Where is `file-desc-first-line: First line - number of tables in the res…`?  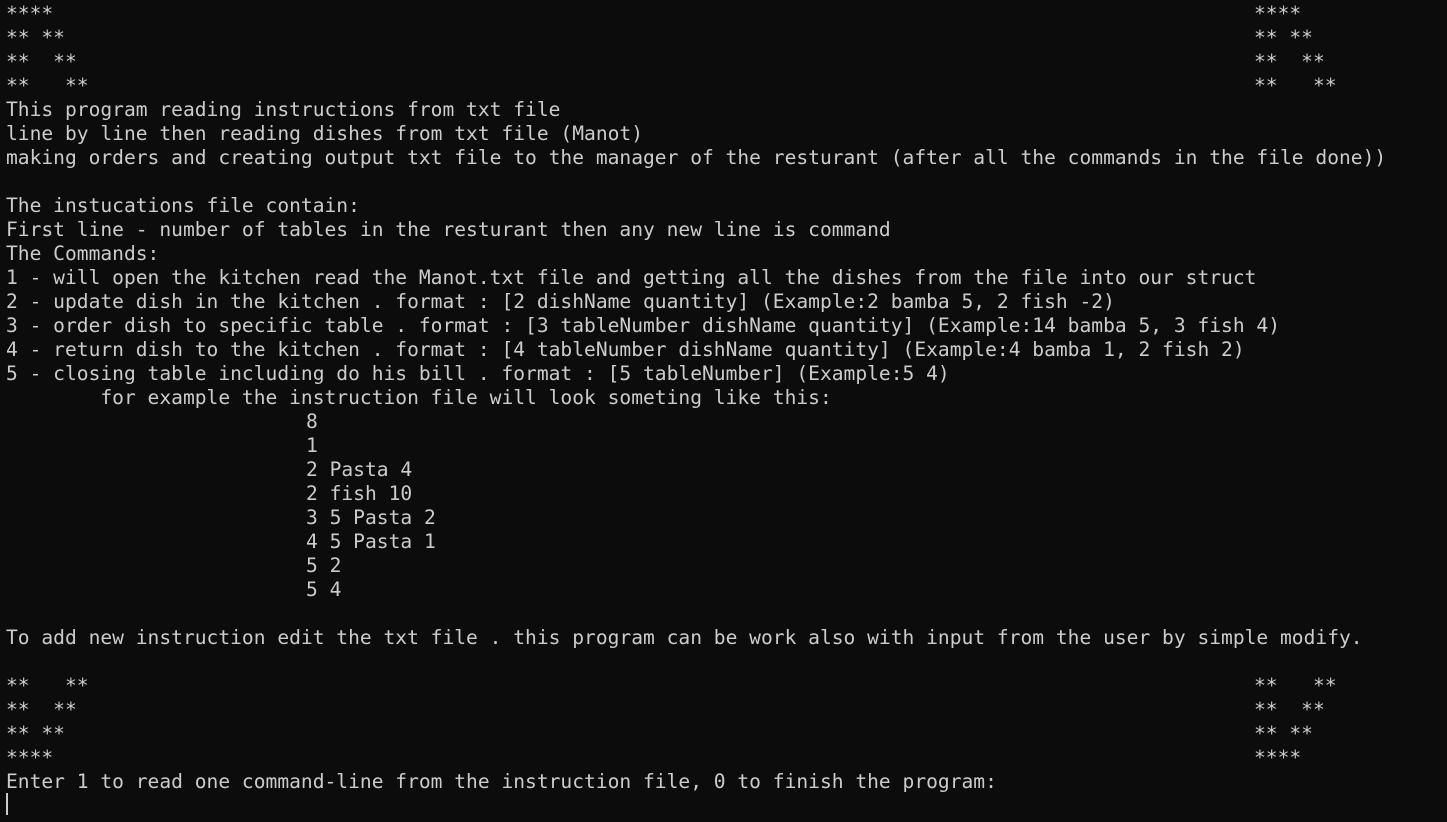 file-desc-first-line: First line - number of tables in the res… is located at coordinates (448, 229).